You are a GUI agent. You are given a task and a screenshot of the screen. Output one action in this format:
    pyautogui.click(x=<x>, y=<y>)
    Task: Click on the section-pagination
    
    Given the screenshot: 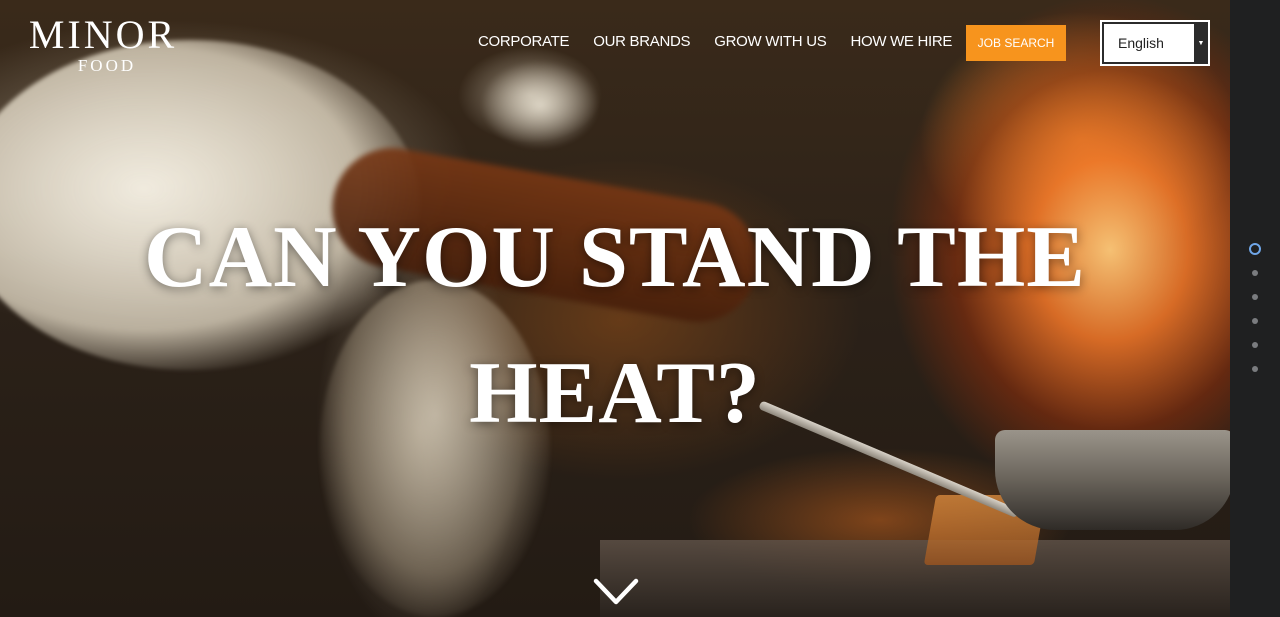 What is the action you would take?
    pyautogui.click(x=1255, y=308)
    